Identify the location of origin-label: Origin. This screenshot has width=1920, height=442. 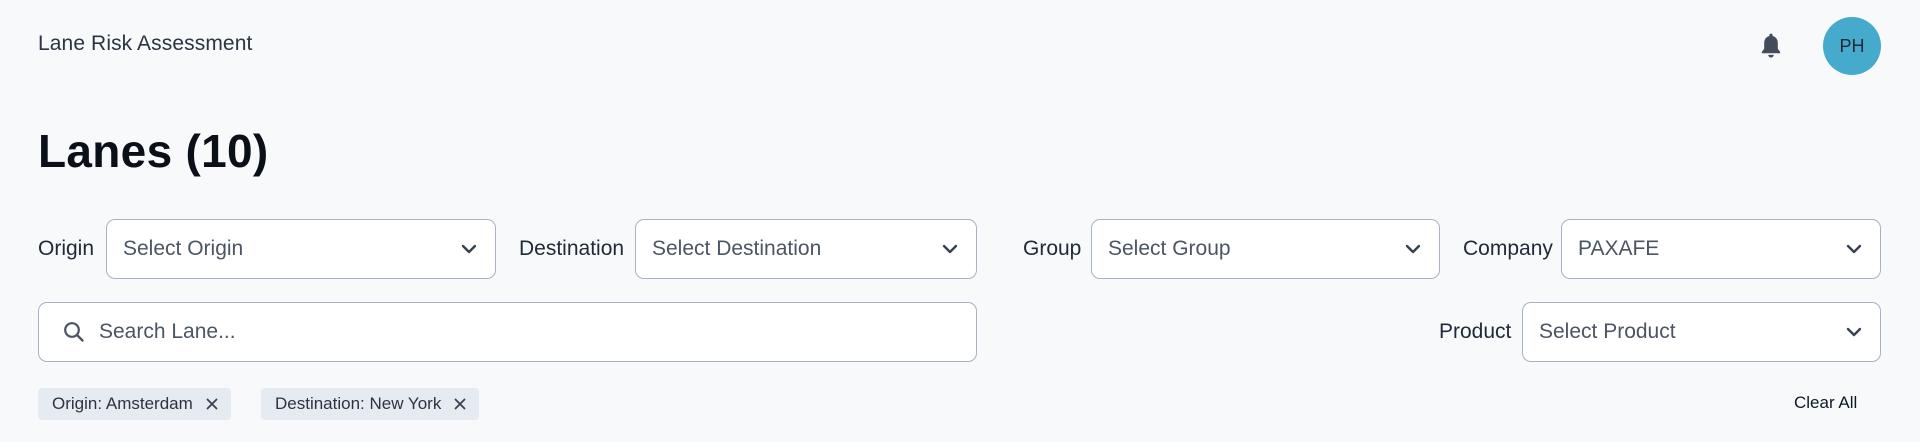
(66, 248).